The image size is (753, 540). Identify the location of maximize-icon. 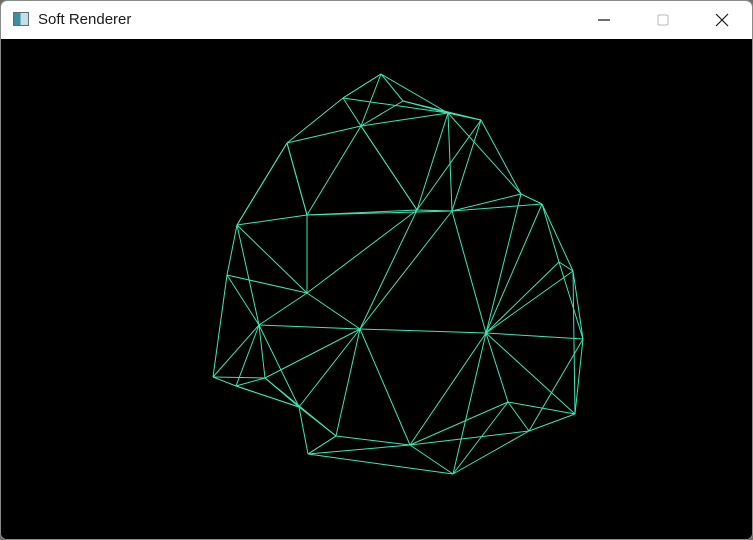
(663, 20).